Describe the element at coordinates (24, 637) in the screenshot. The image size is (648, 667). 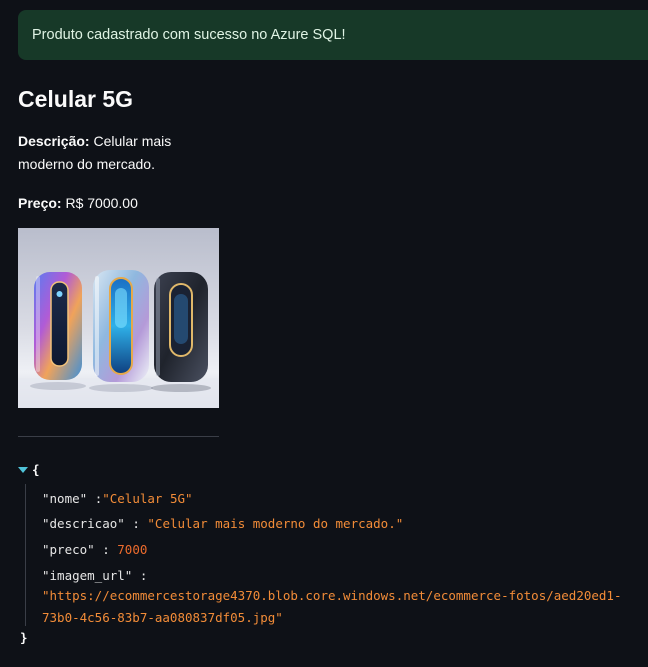
I see `json-close-brace: }` at that location.